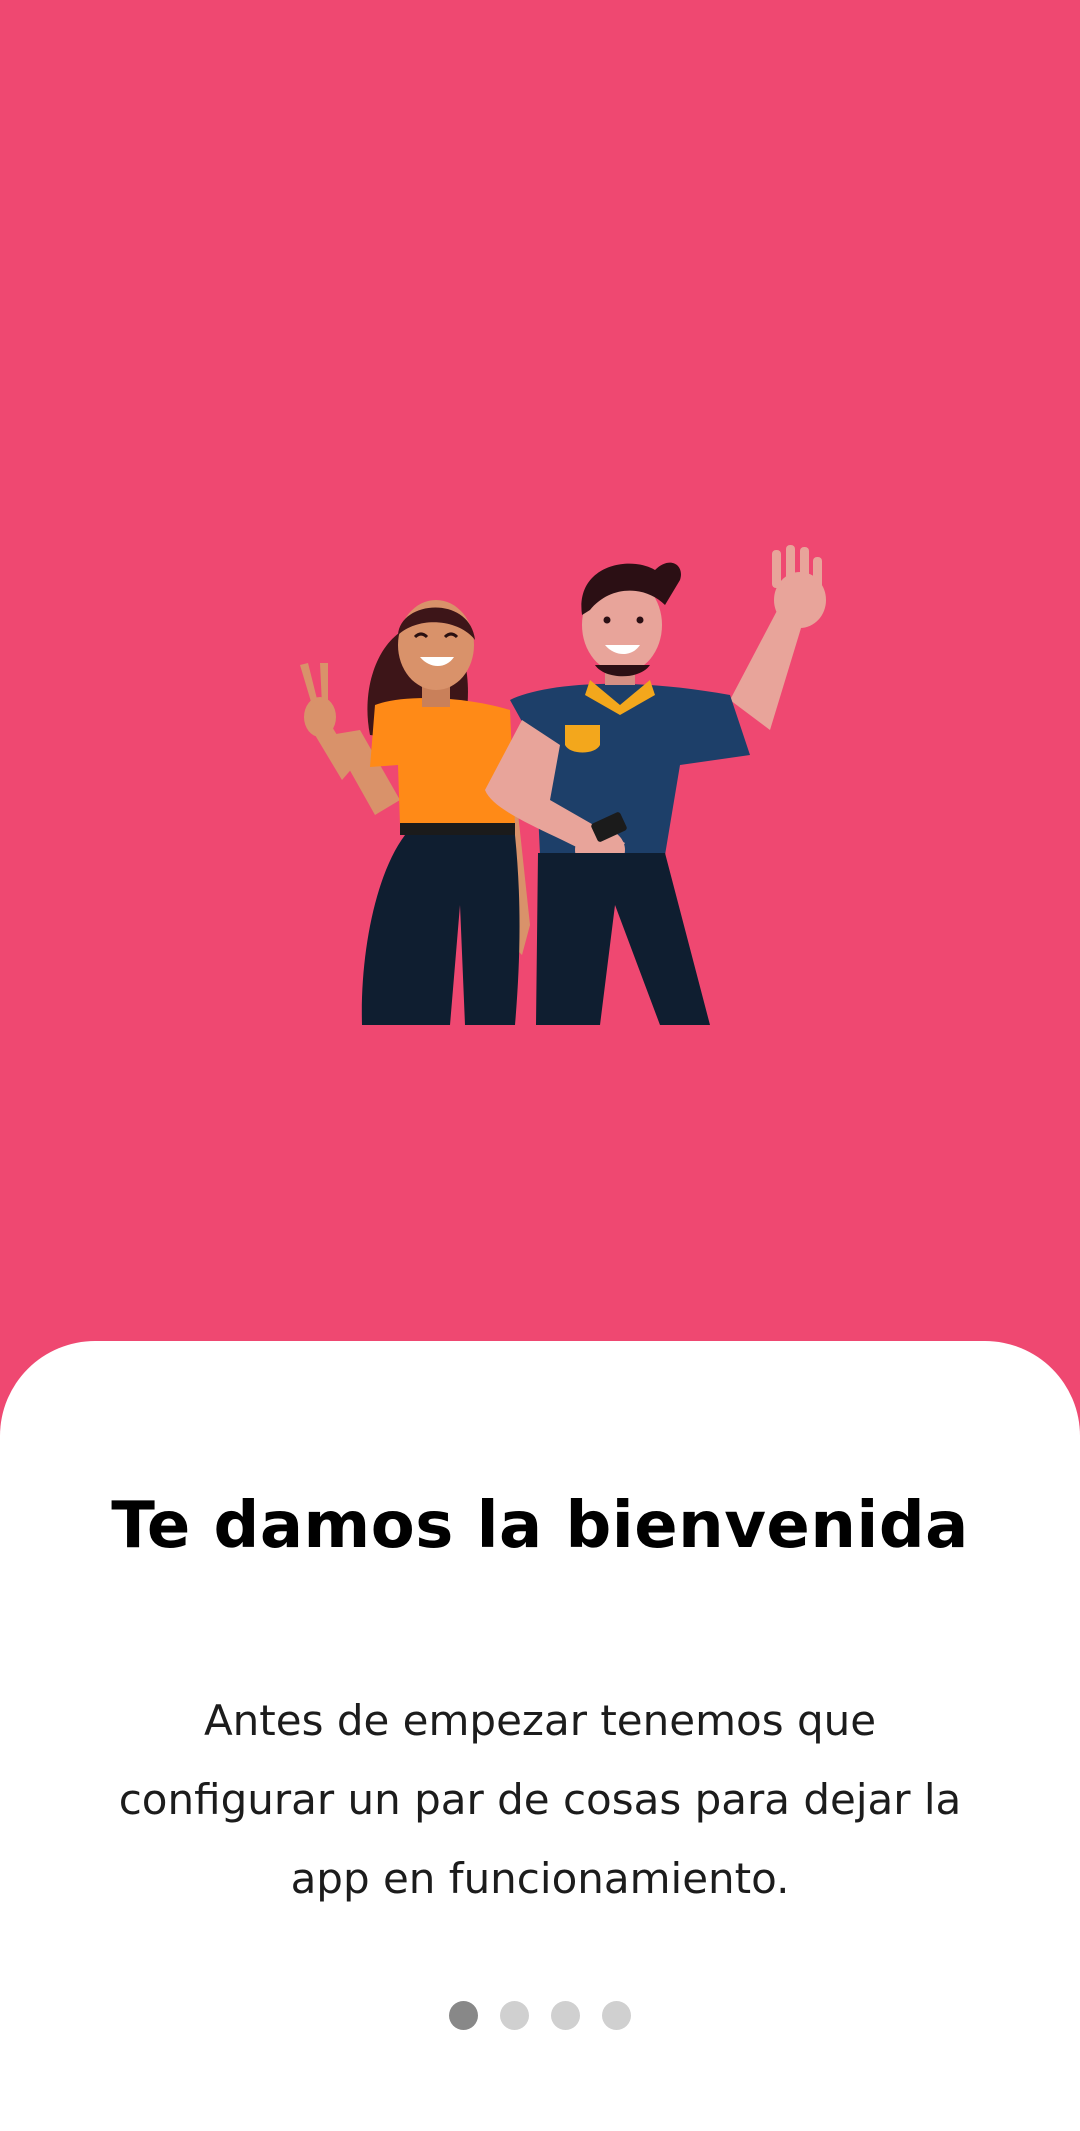  What do you see at coordinates (415, 812) in the screenshot?
I see `woman-figure` at bounding box center [415, 812].